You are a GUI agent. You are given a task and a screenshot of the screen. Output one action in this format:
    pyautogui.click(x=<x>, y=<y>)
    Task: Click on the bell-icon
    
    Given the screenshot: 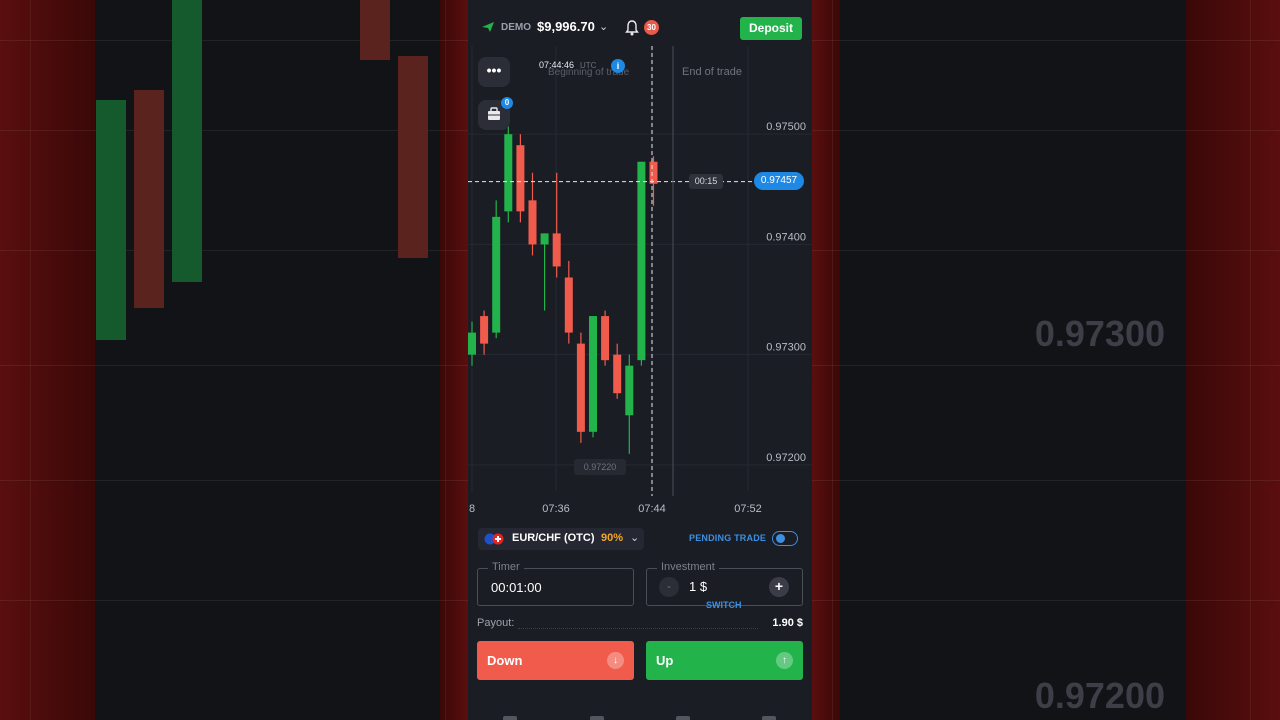 What is the action you would take?
    pyautogui.click(x=632, y=28)
    